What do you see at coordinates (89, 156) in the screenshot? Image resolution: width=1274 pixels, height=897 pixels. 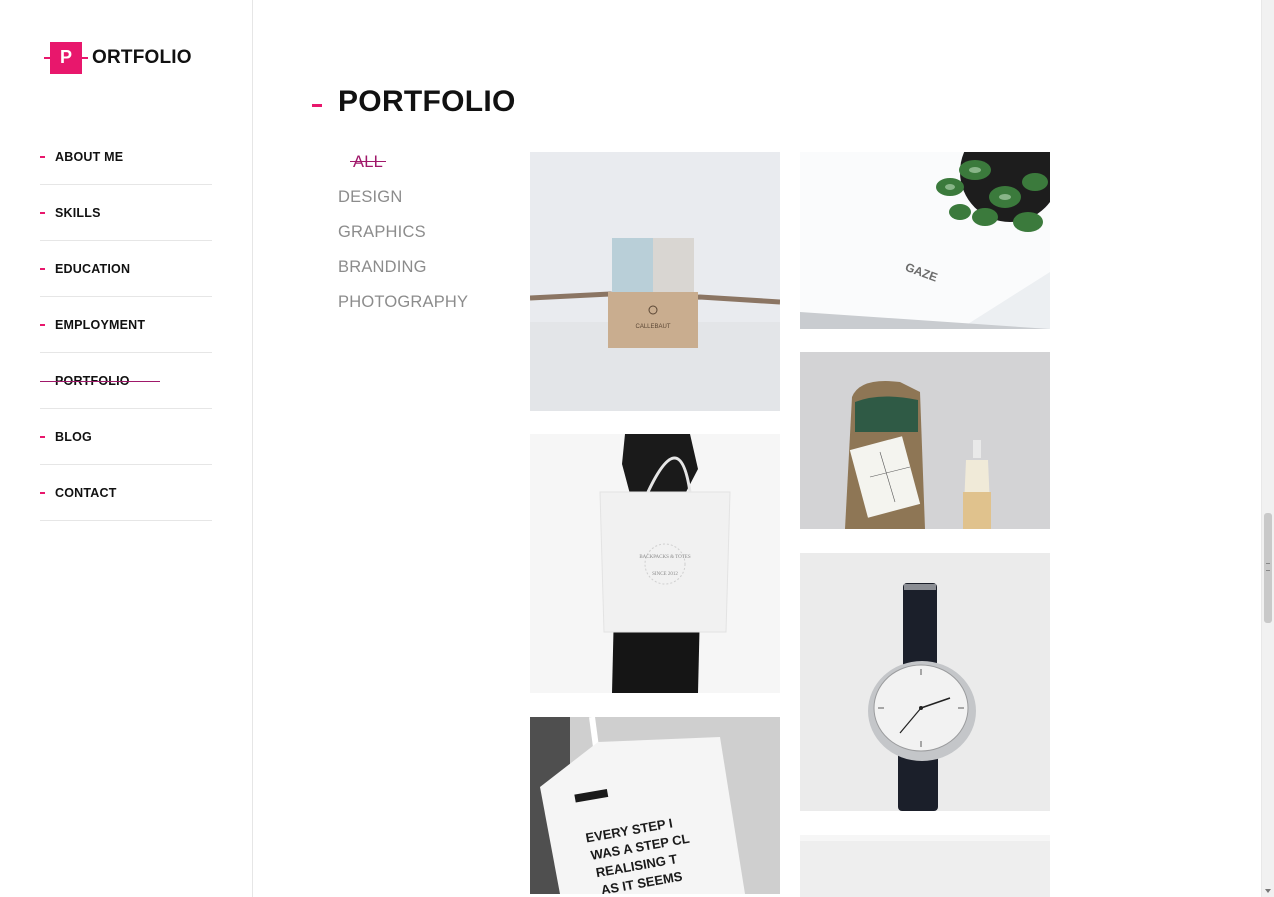 I see `nav-item-label: ABOUT ME` at bounding box center [89, 156].